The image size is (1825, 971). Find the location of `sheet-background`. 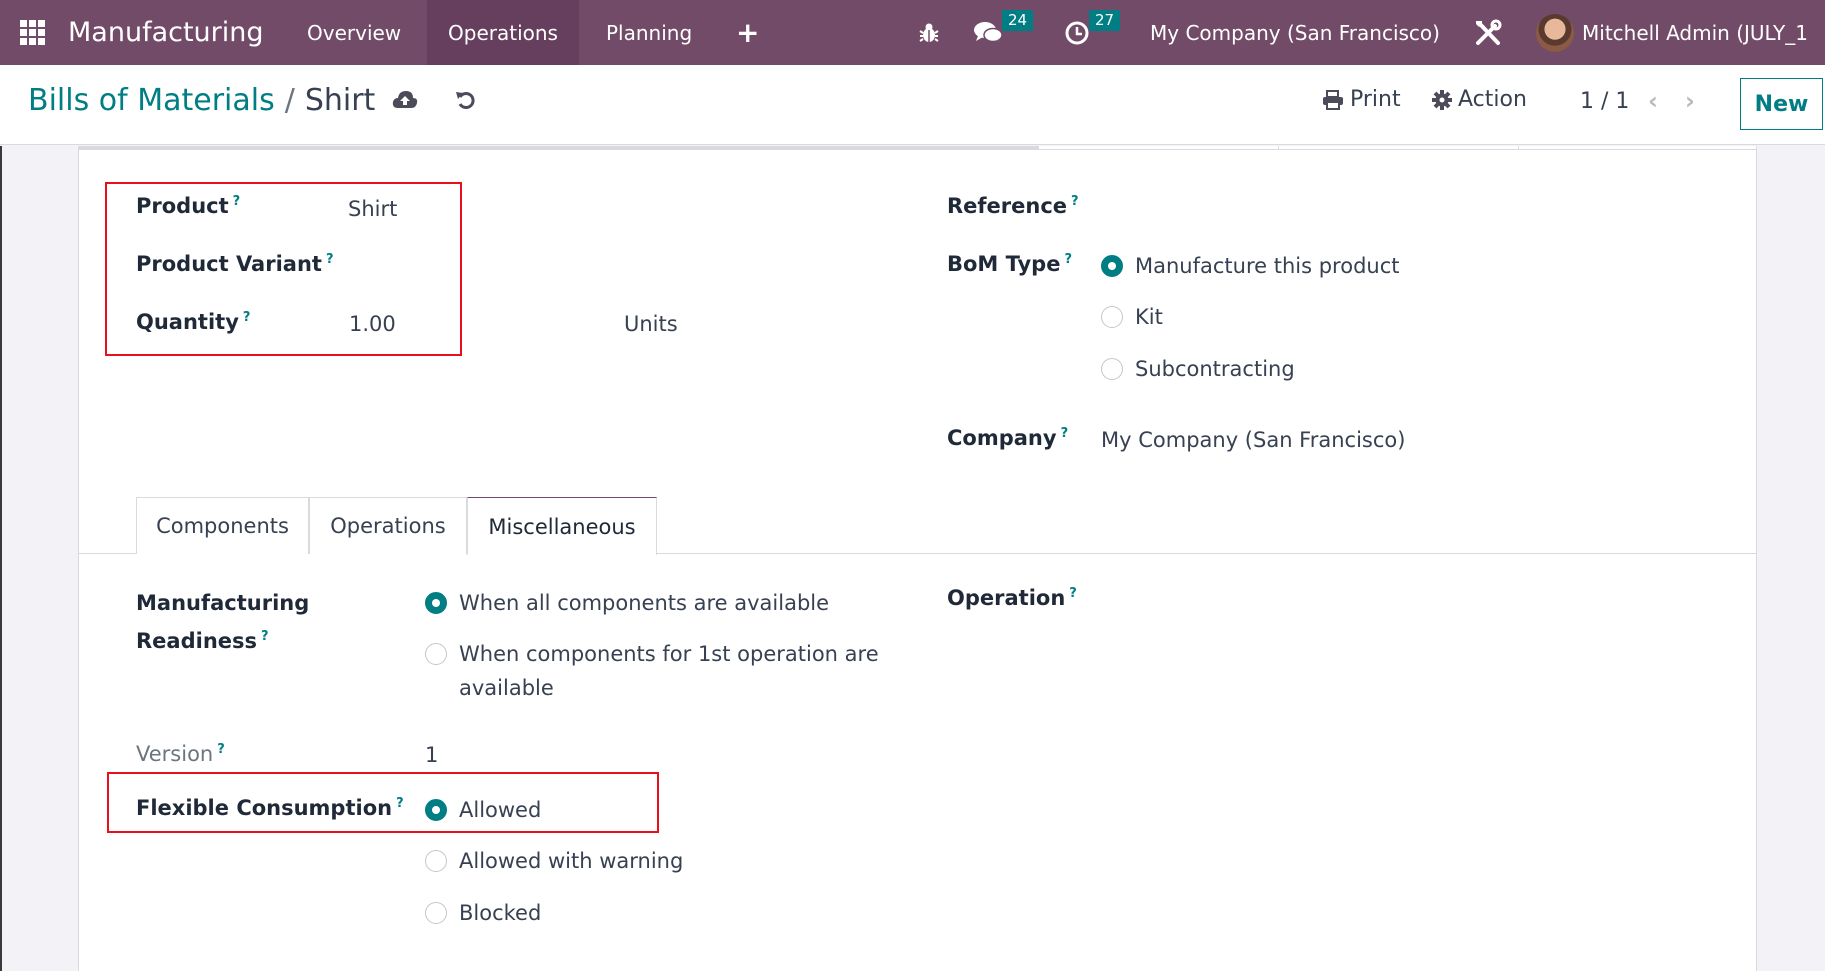

sheet-background is located at coordinates (39, 558).